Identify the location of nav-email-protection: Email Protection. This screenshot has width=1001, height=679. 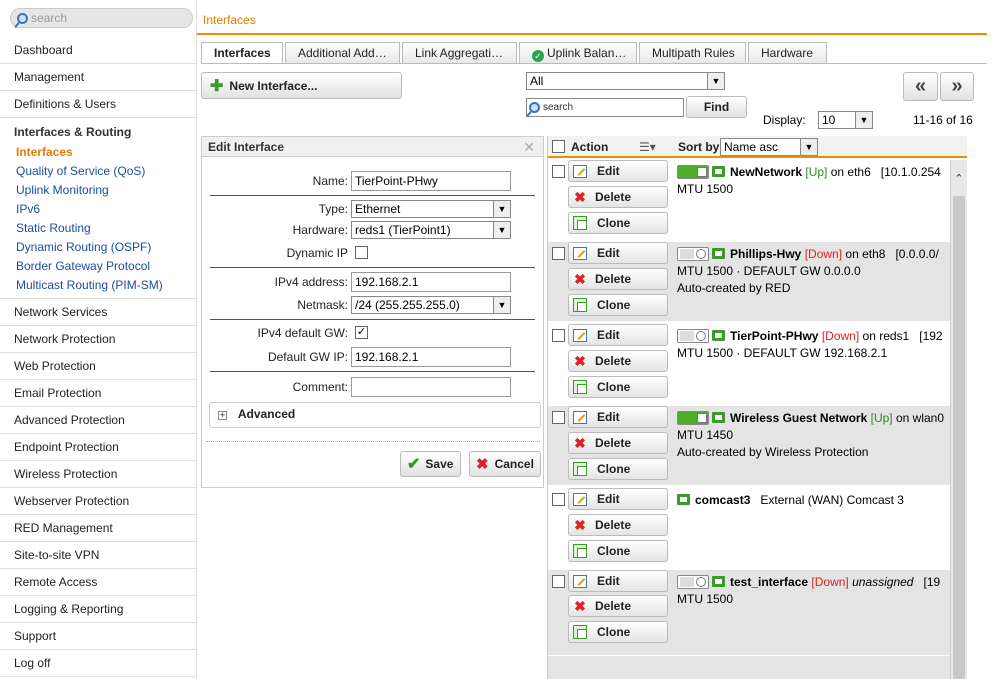
(98, 393).